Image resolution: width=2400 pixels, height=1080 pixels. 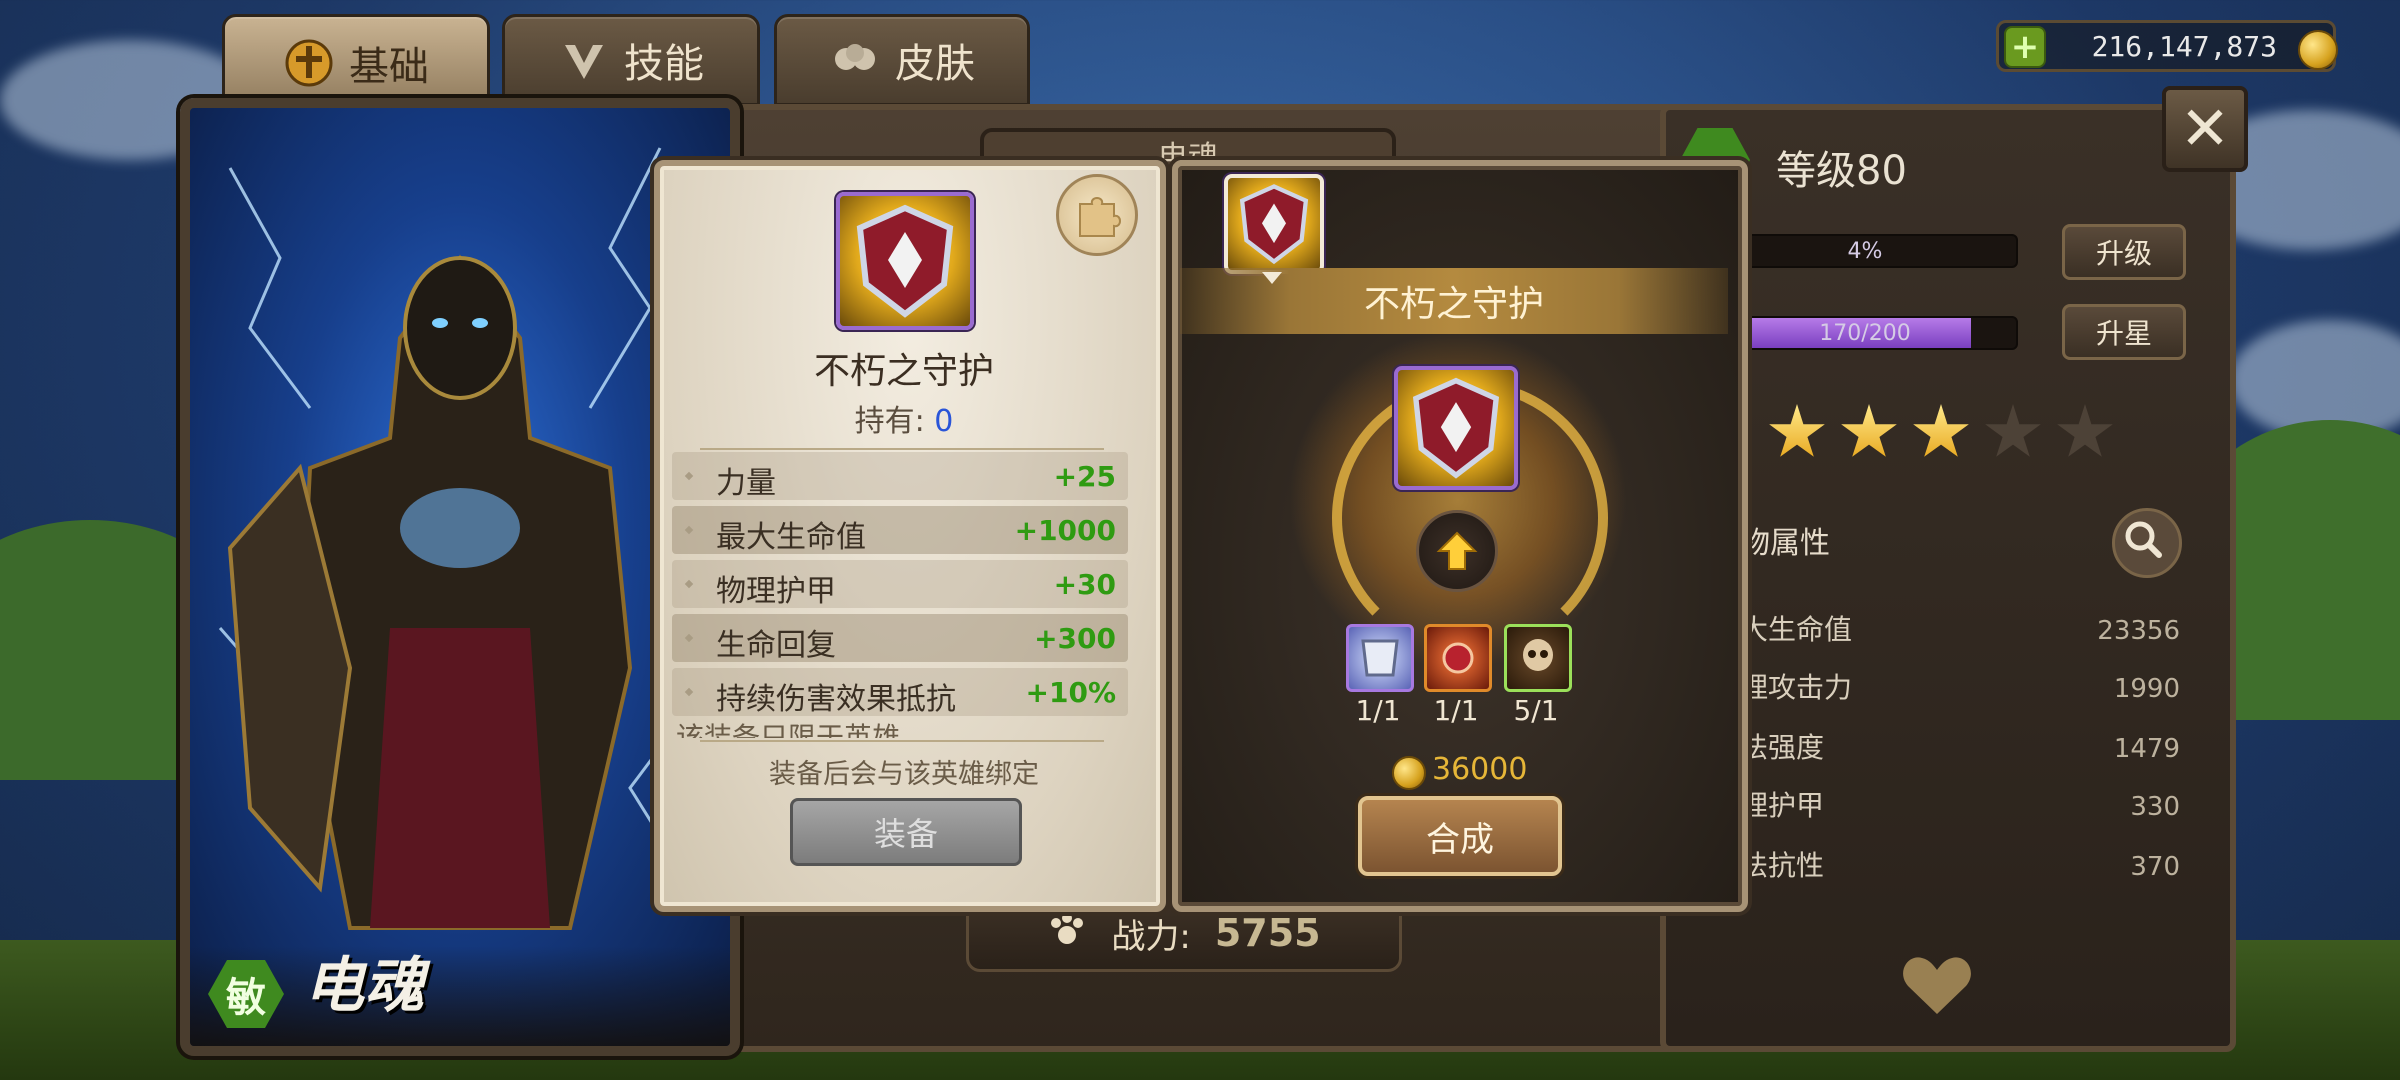 What do you see at coordinates (1538, 658) in the screenshot?
I see `skull-material-icon` at bounding box center [1538, 658].